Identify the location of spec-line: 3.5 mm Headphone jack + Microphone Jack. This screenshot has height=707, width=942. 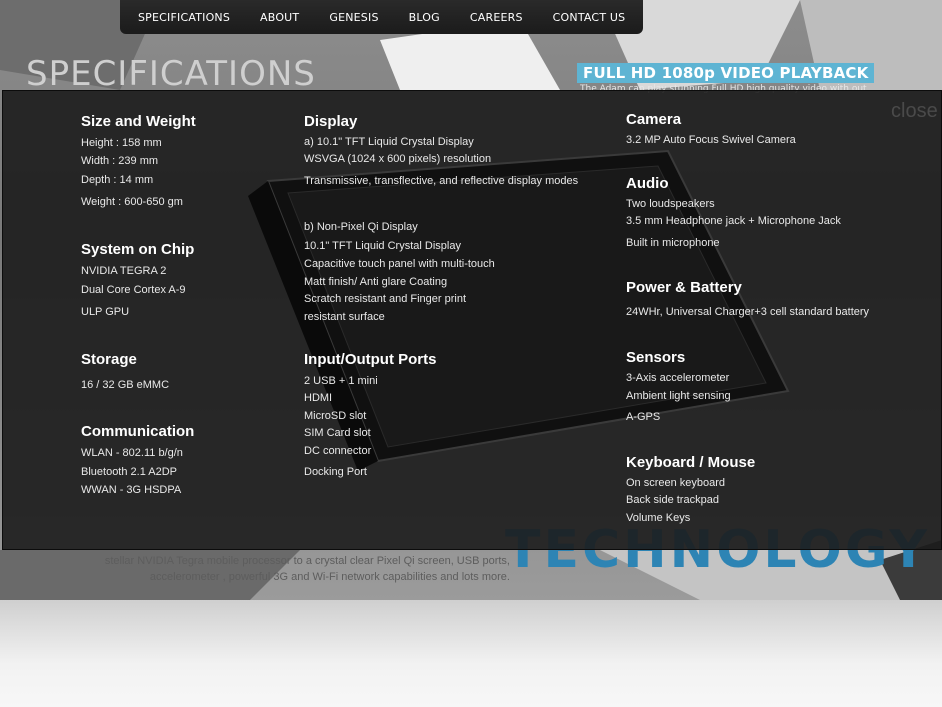
(733, 221).